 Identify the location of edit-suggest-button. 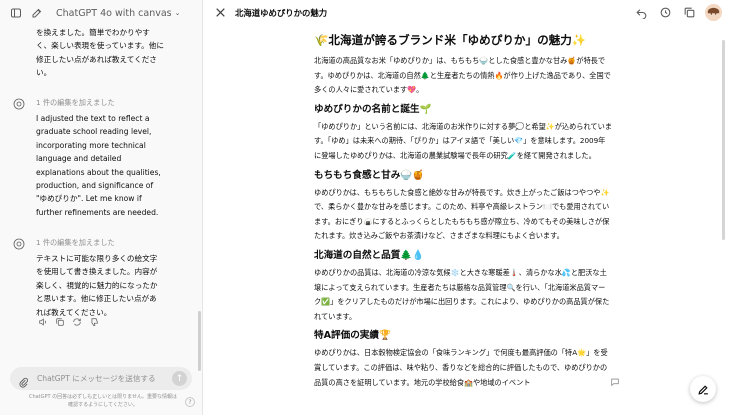
(703, 389).